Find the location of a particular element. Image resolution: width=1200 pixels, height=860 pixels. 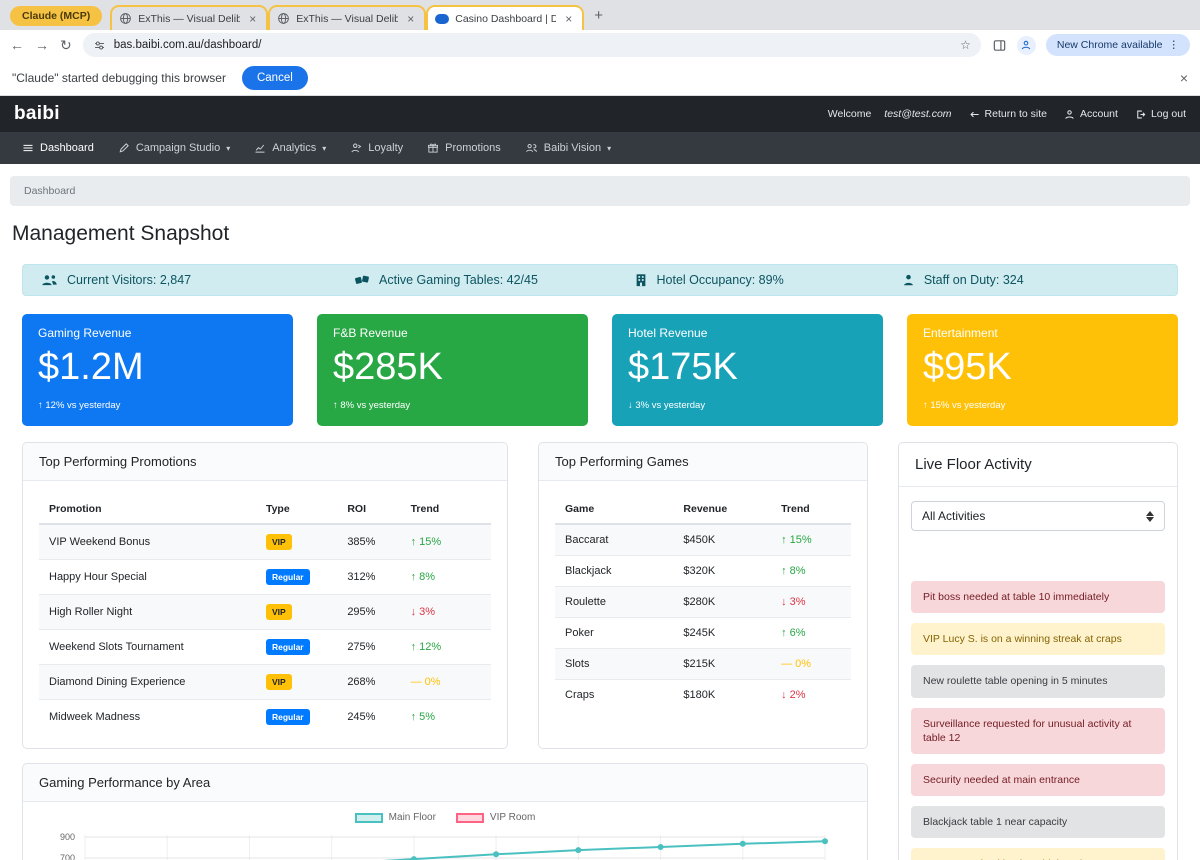

breadcrumb: Dashboard is located at coordinates (600, 191).